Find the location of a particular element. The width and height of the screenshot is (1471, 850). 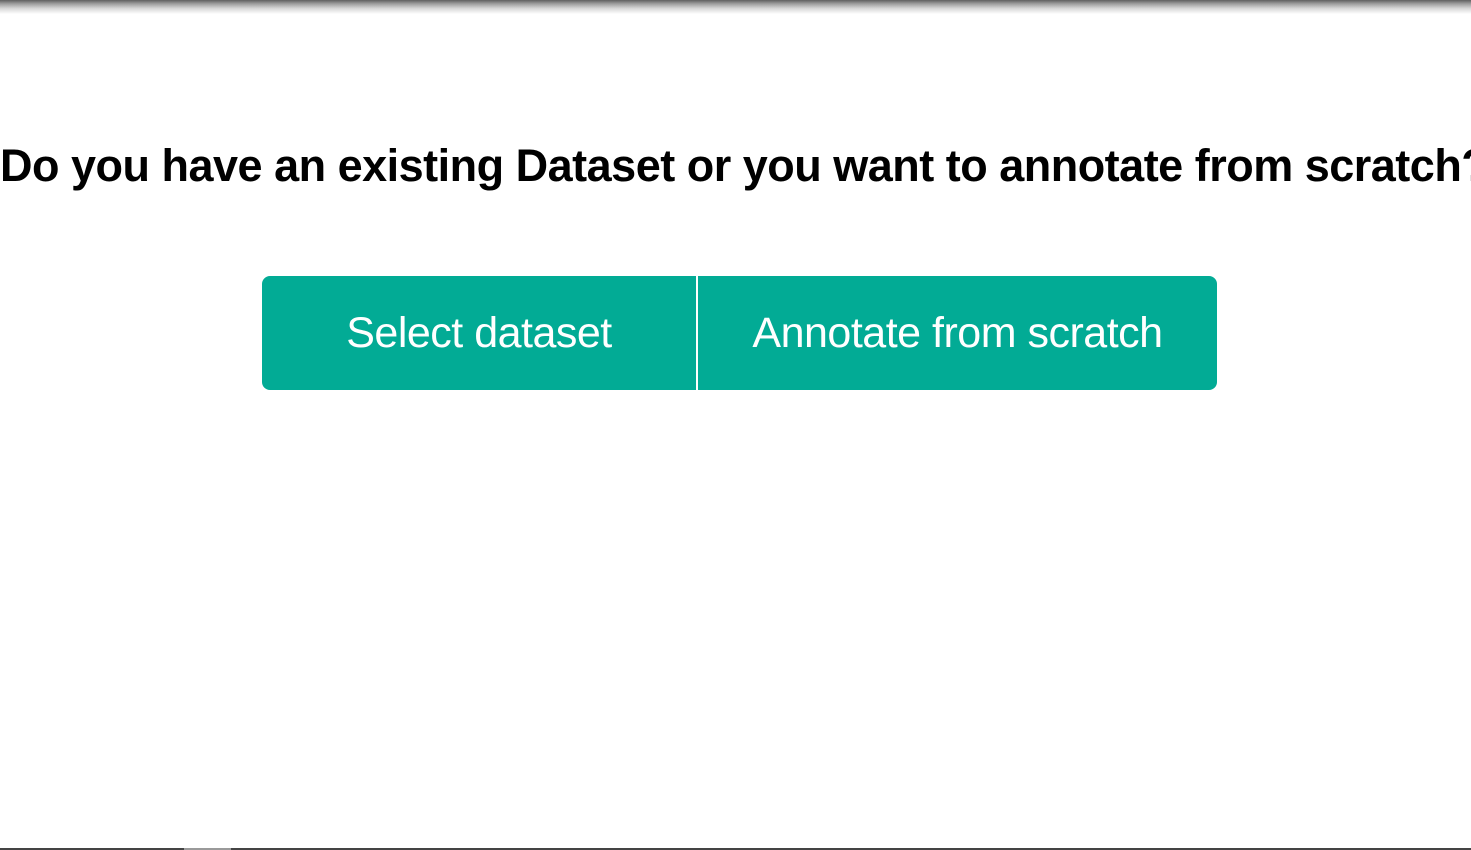

annotate-from-scratch-button: Annotate from scratch is located at coordinates (957, 333).